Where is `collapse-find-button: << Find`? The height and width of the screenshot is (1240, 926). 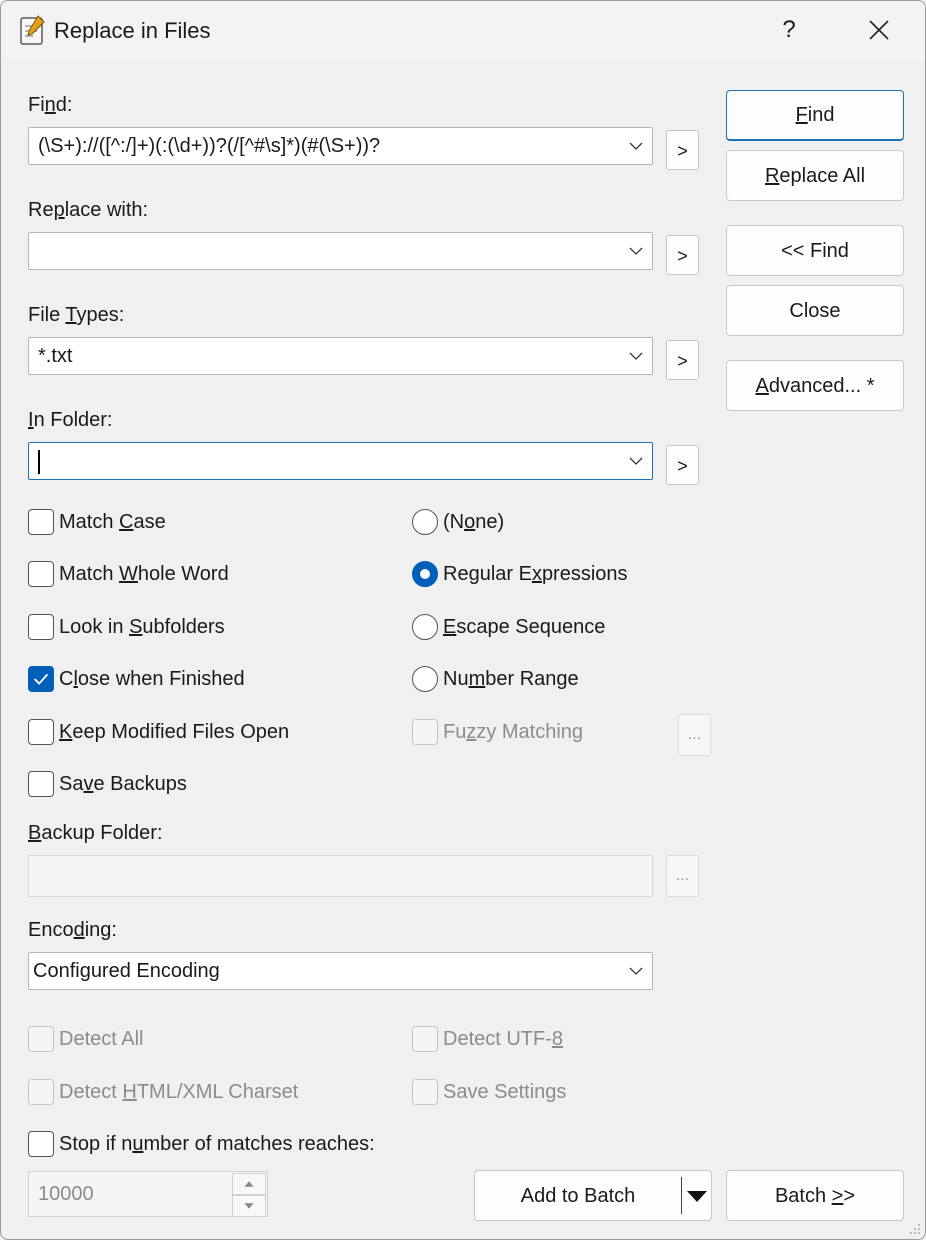
collapse-find-button: << Find is located at coordinates (815, 250).